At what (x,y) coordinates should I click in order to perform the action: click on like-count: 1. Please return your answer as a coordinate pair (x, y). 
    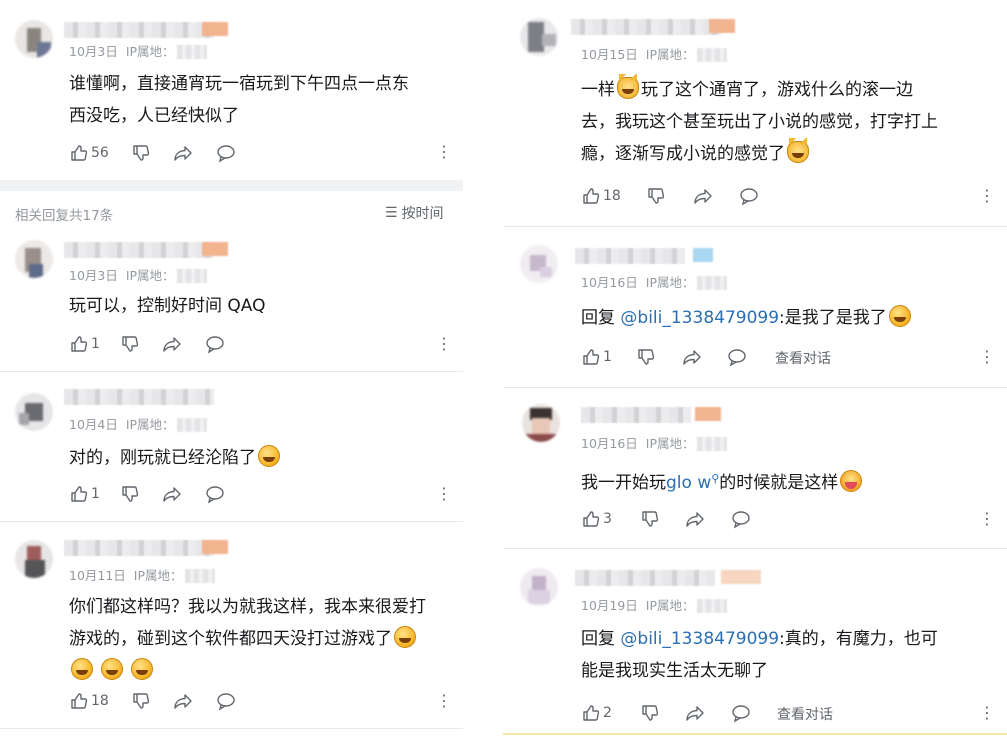
    Looking at the image, I should click on (607, 357).